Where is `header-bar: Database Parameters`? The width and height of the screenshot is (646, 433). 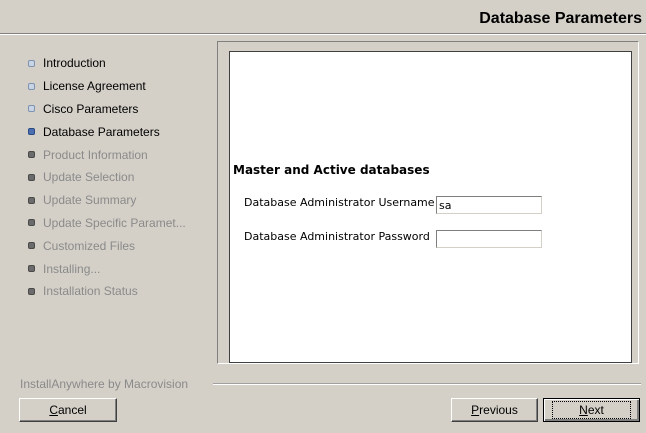
header-bar: Database Parameters is located at coordinates (323, 17).